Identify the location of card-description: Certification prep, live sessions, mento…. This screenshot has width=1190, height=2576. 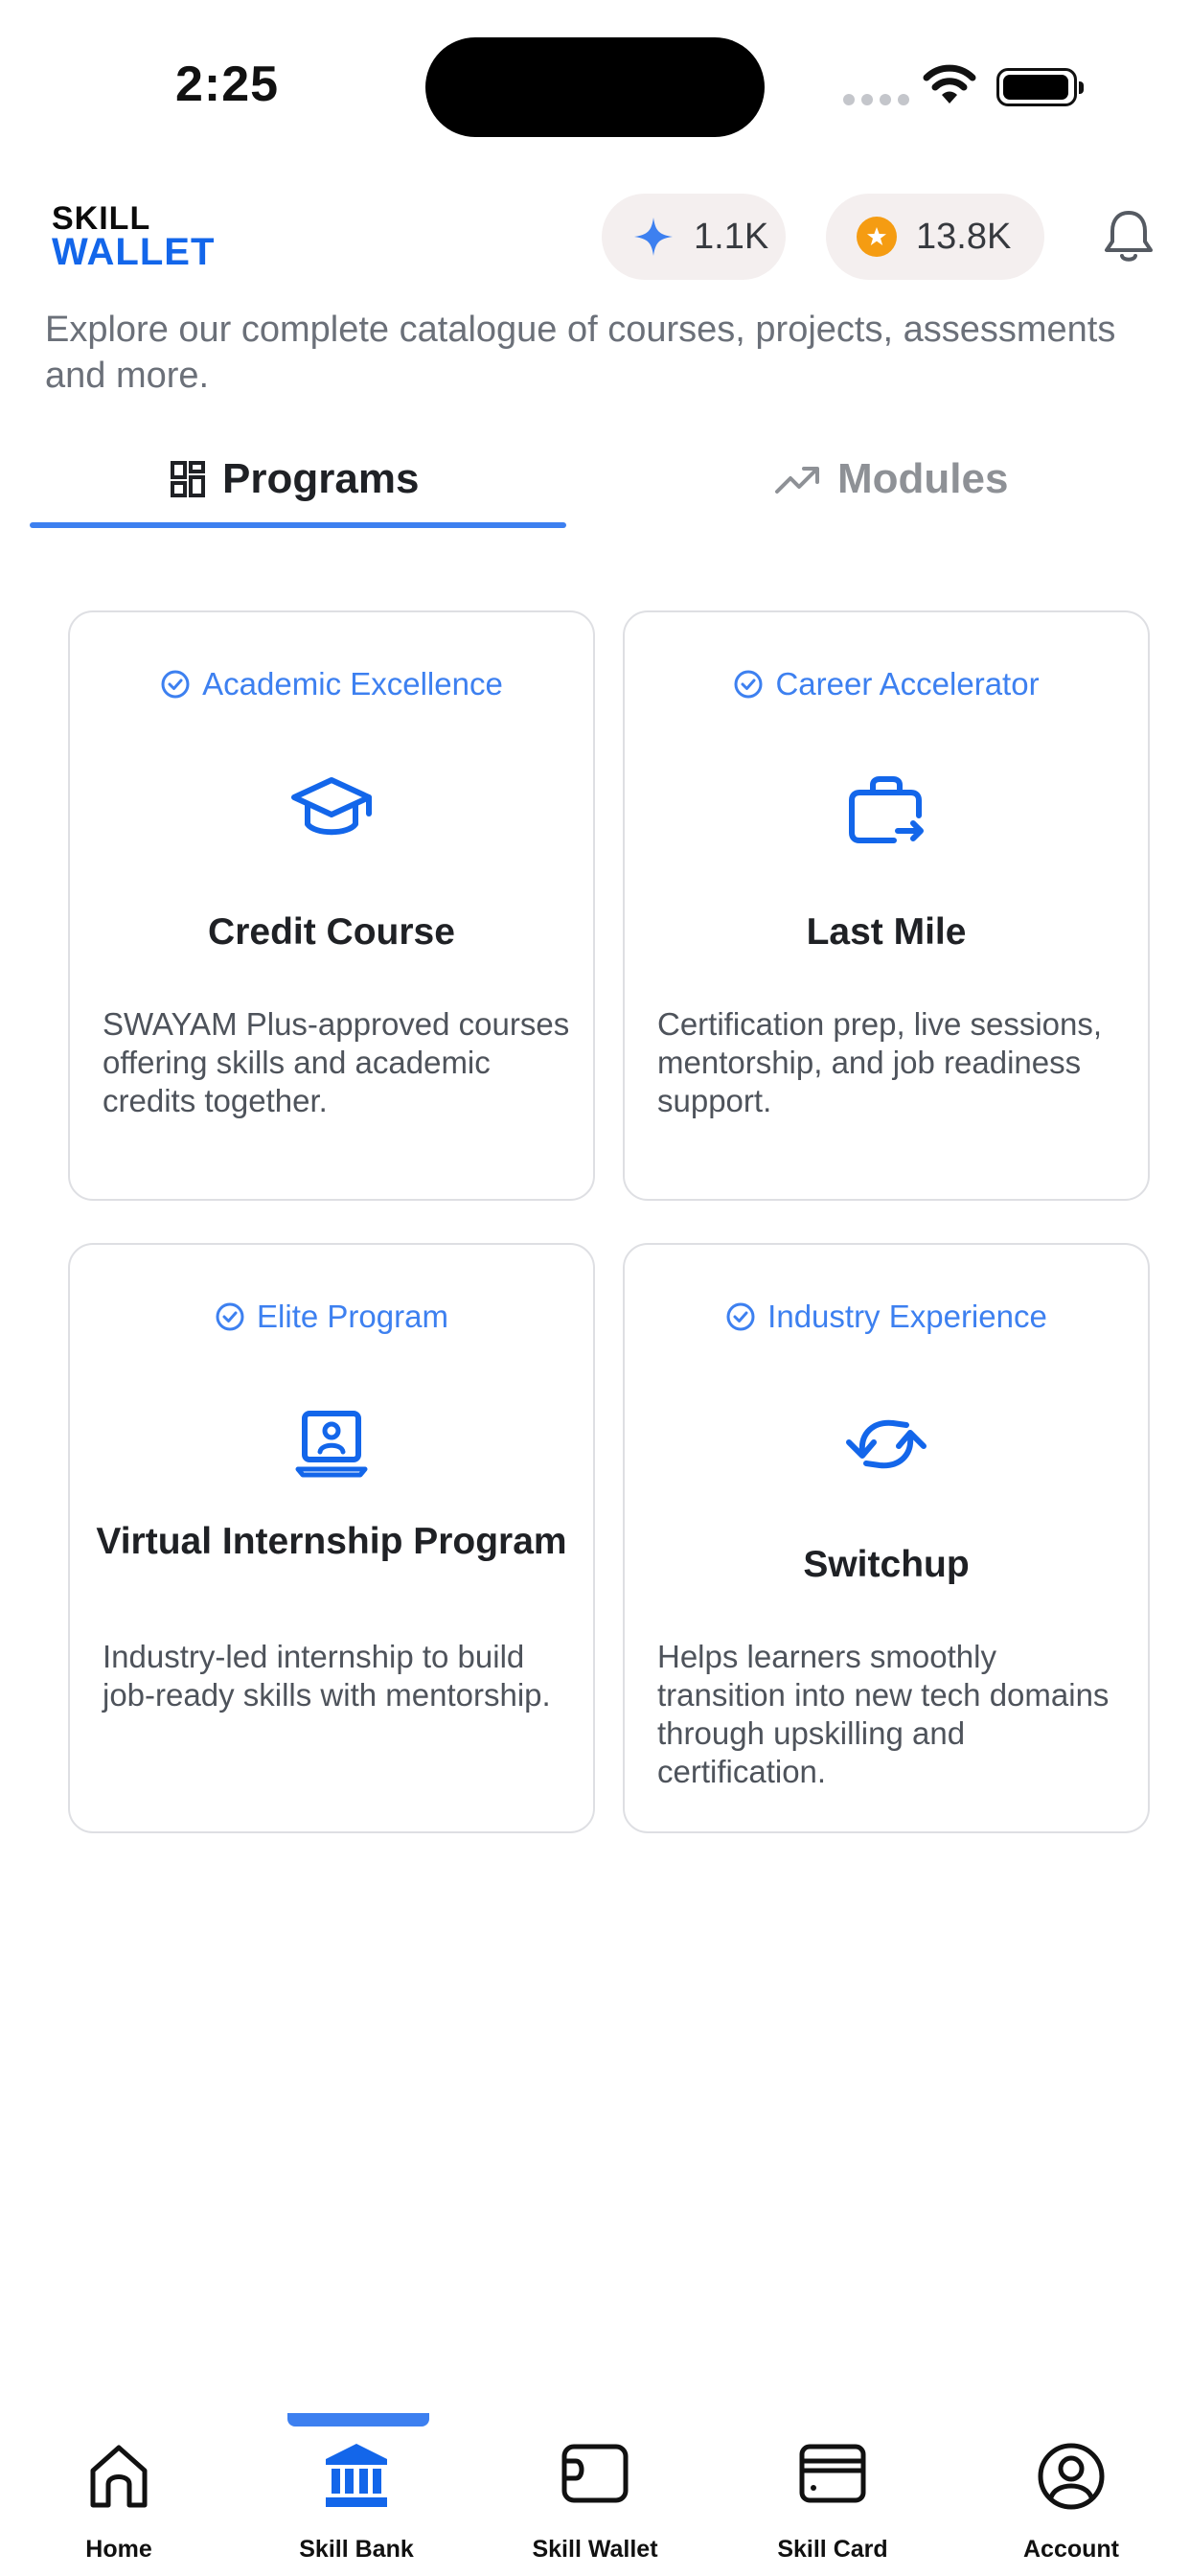
(880, 1062).